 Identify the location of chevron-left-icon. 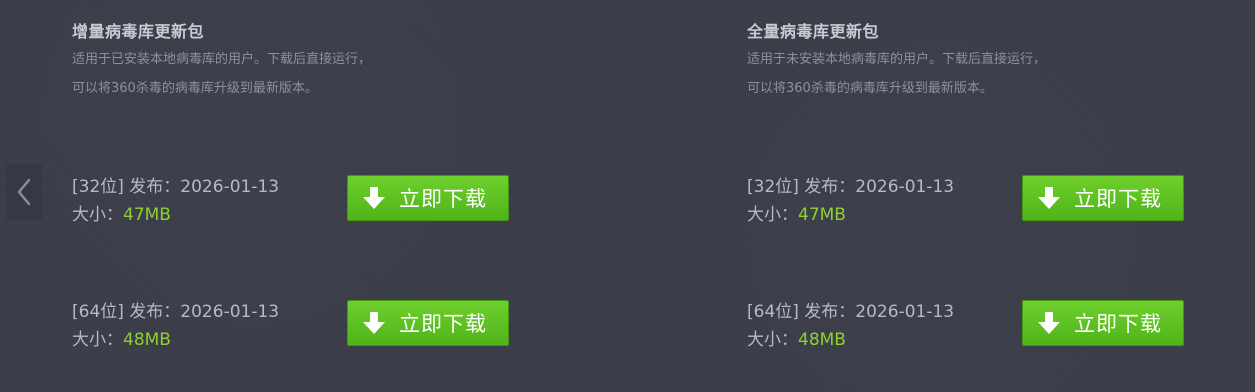
(24, 192).